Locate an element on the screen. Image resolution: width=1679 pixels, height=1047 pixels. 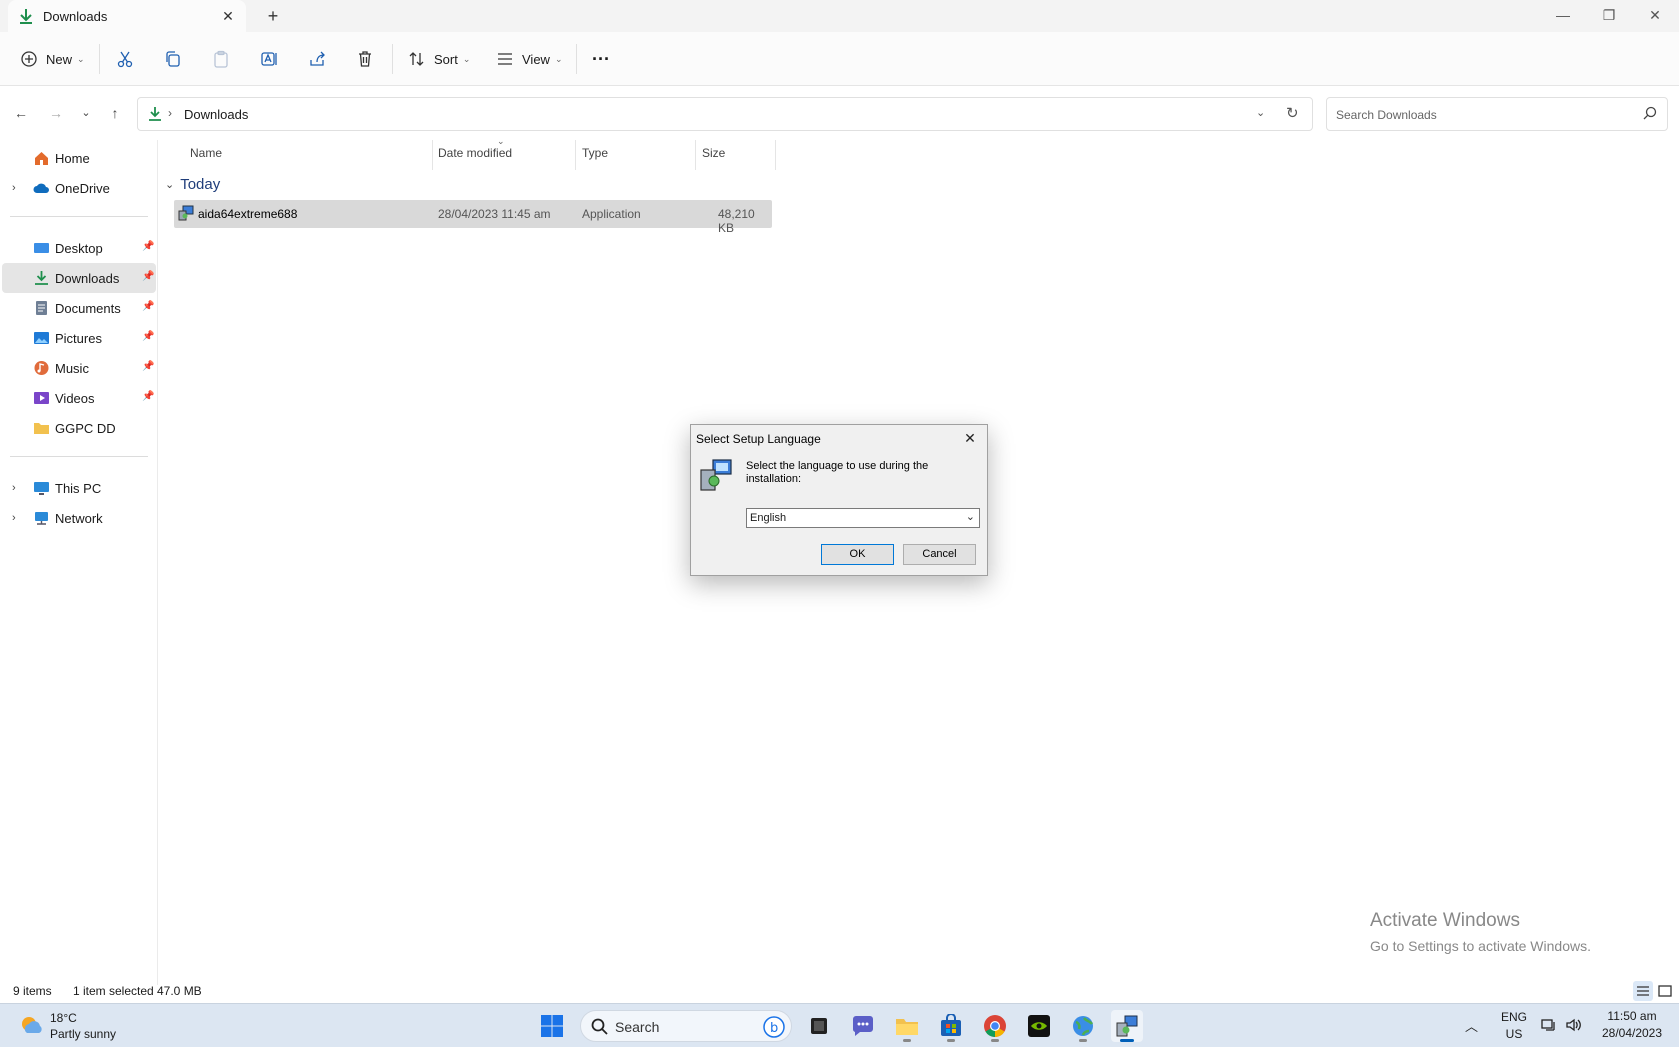
sidebar-item-documents: Documents 📌 is located at coordinates (79, 308).